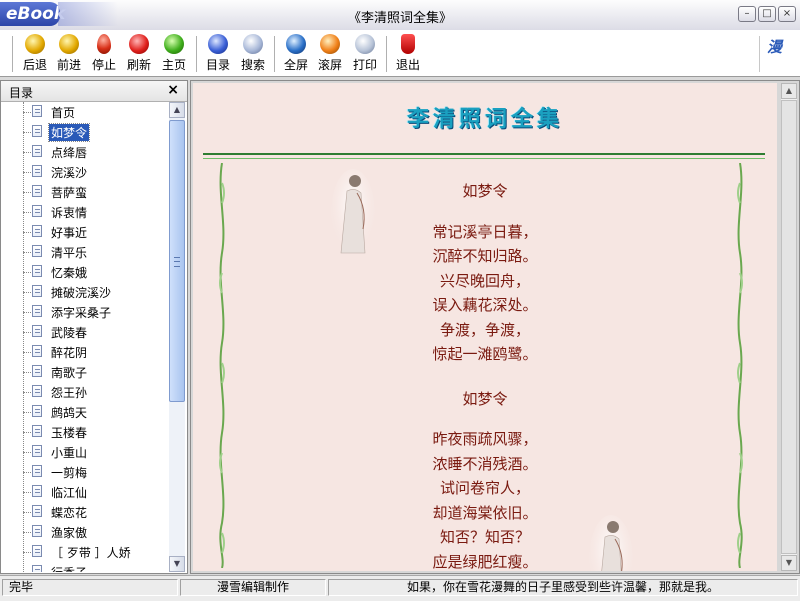 This screenshot has width=800, height=601. Describe the element at coordinates (365, 44) in the screenshot. I see `print-icon` at that location.